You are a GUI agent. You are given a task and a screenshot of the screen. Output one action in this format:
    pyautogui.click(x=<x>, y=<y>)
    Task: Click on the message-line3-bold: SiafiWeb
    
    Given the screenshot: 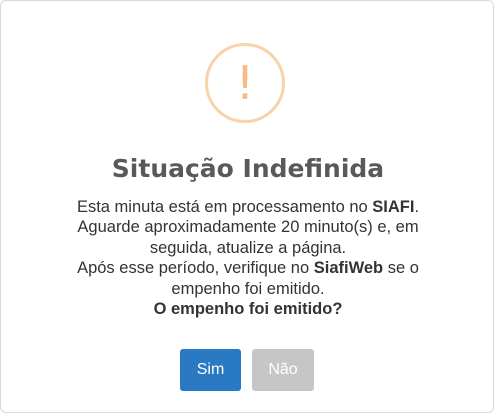 What is the action you would take?
    pyautogui.click(x=348, y=268)
    